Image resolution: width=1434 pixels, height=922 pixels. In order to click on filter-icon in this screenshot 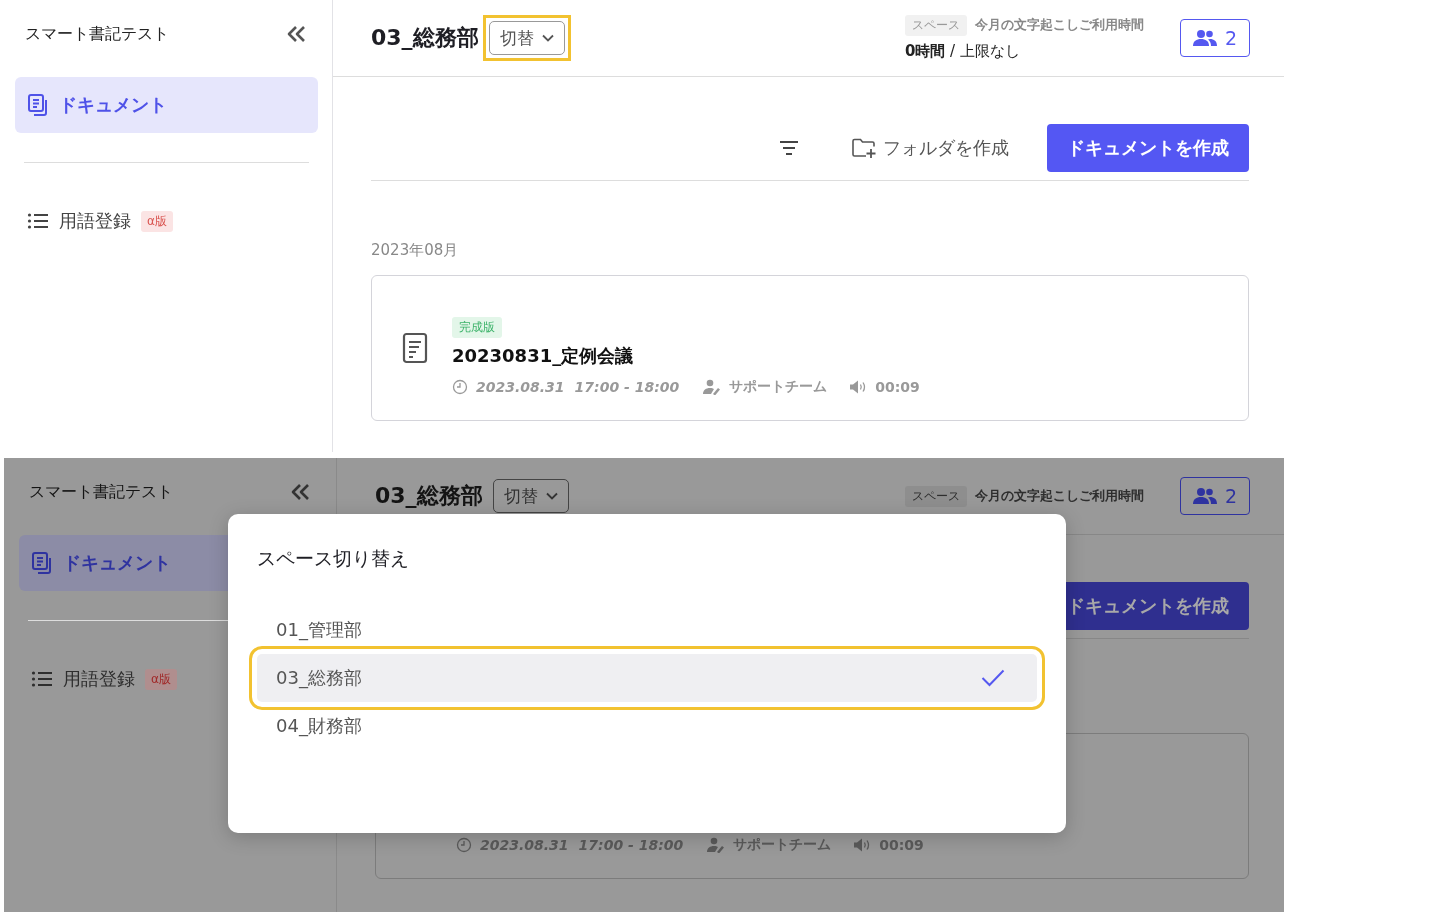, I will do `click(789, 147)`.